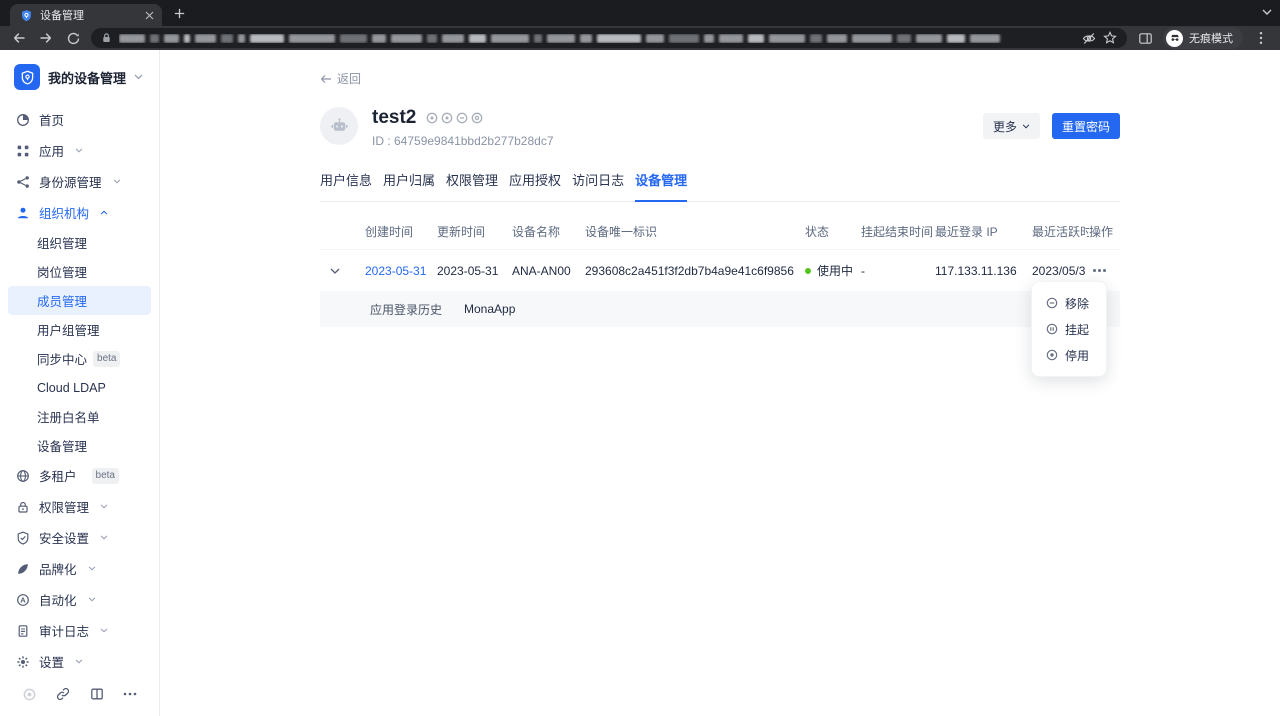 This screenshot has width=1280, height=716. What do you see at coordinates (107, 358) in the screenshot?
I see `beta-badge: beta` at bounding box center [107, 358].